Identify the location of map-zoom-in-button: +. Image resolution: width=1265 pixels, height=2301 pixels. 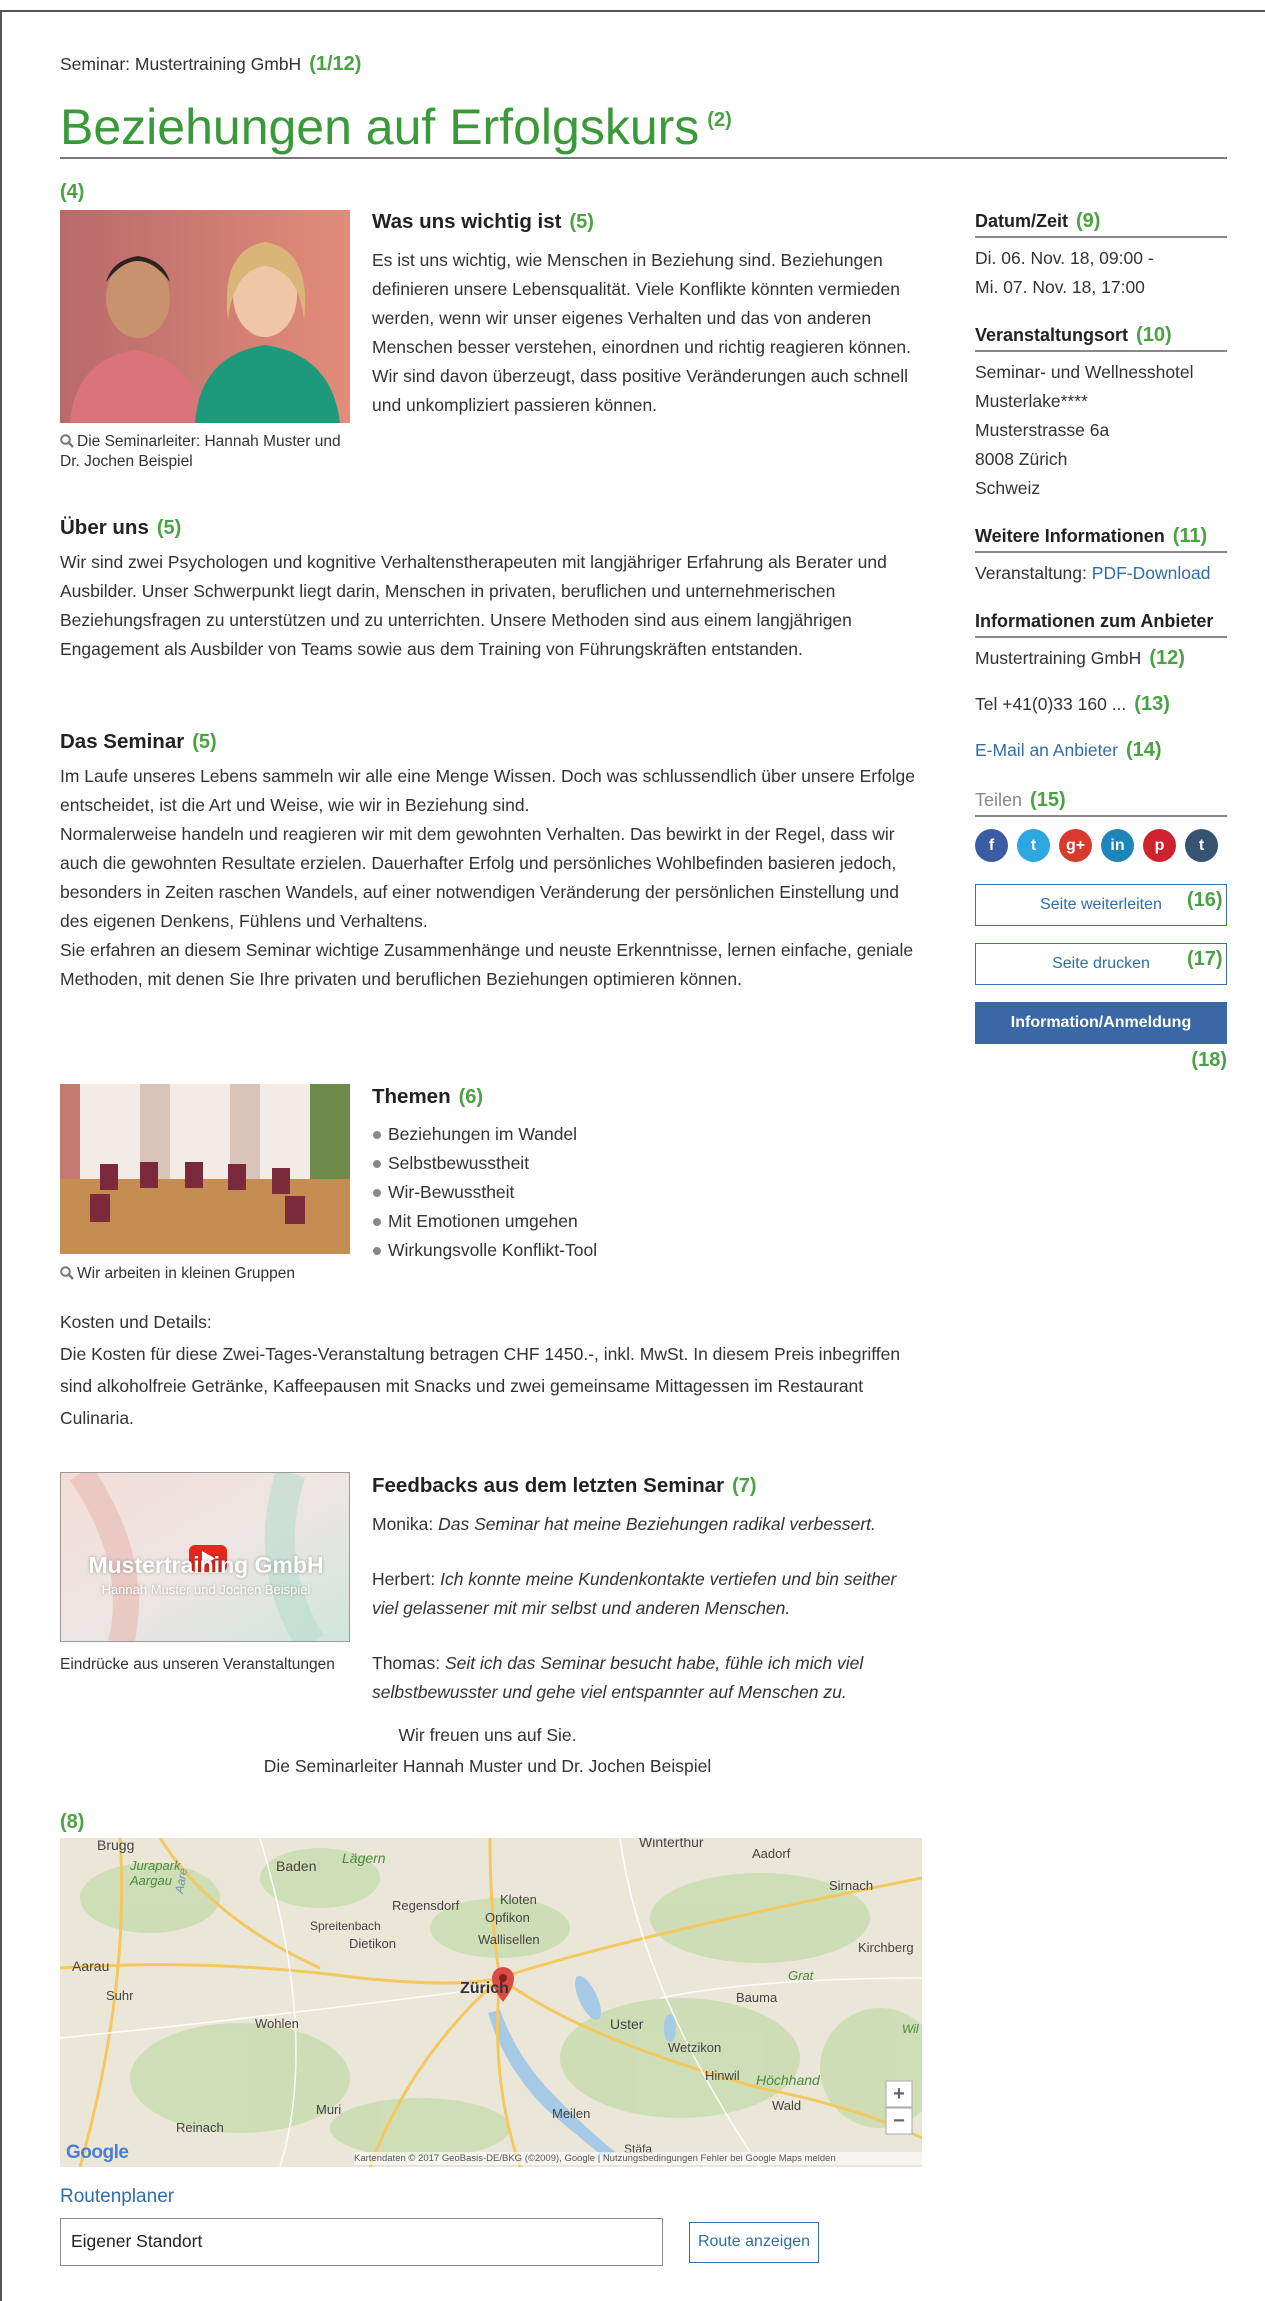
(899, 2094).